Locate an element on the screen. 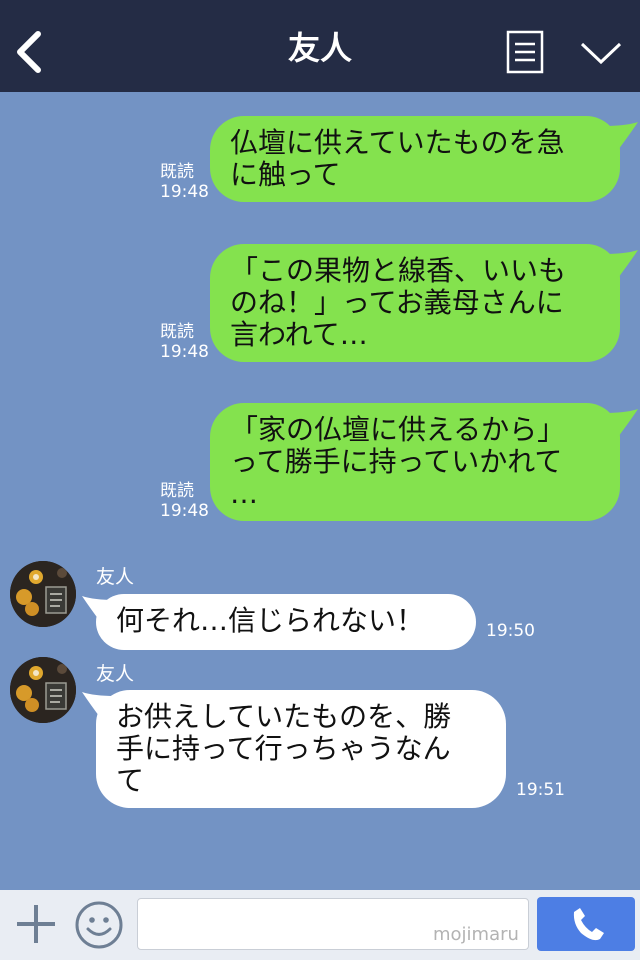 The height and width of the screenshot is (960, 640). message-line: 「この果物と線香、いいも is located at coordinates (398, 270).